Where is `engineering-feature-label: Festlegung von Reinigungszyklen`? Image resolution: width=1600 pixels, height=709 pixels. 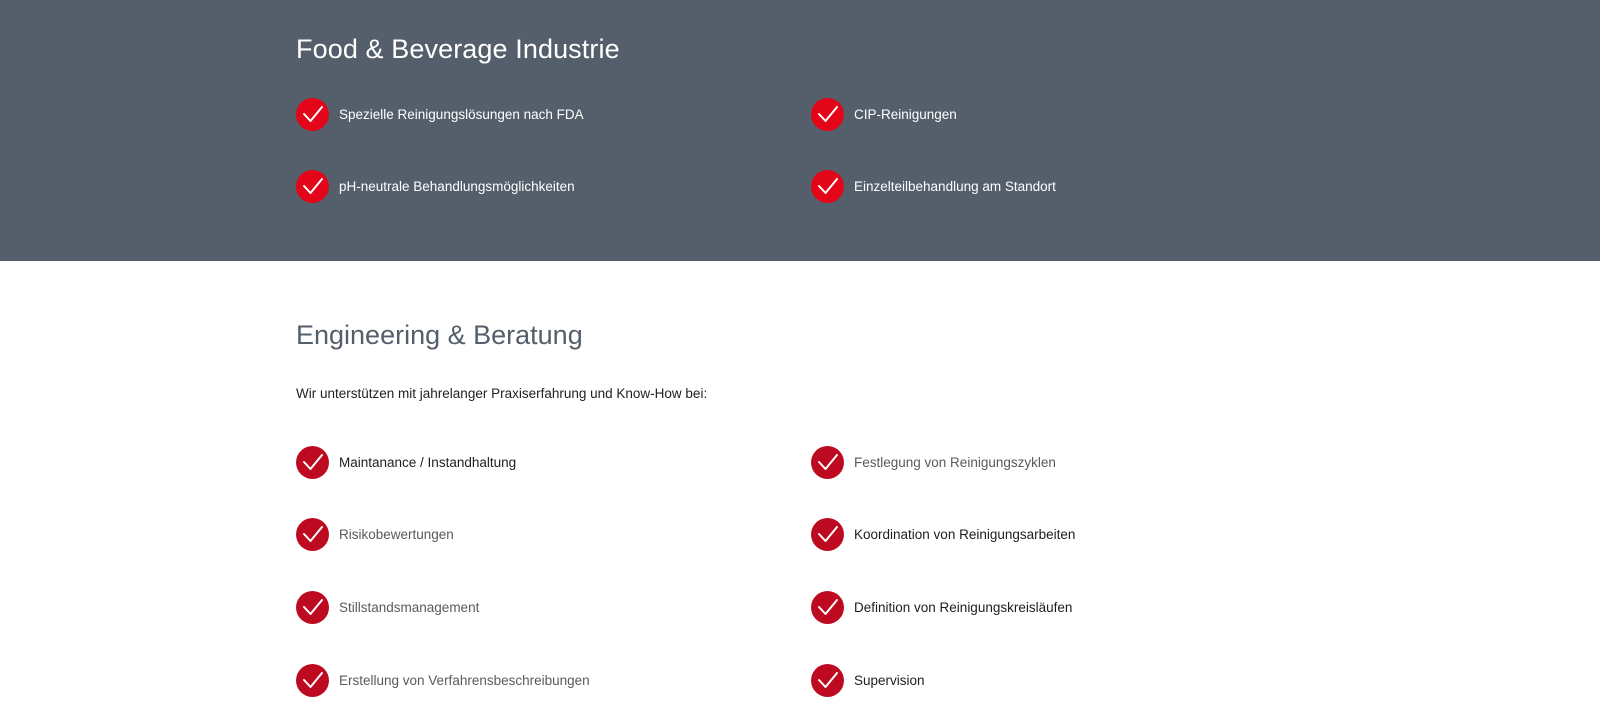
engineering-feature-label: Festlegung von Reinigungszyklen is located at coordinates (955, 462).